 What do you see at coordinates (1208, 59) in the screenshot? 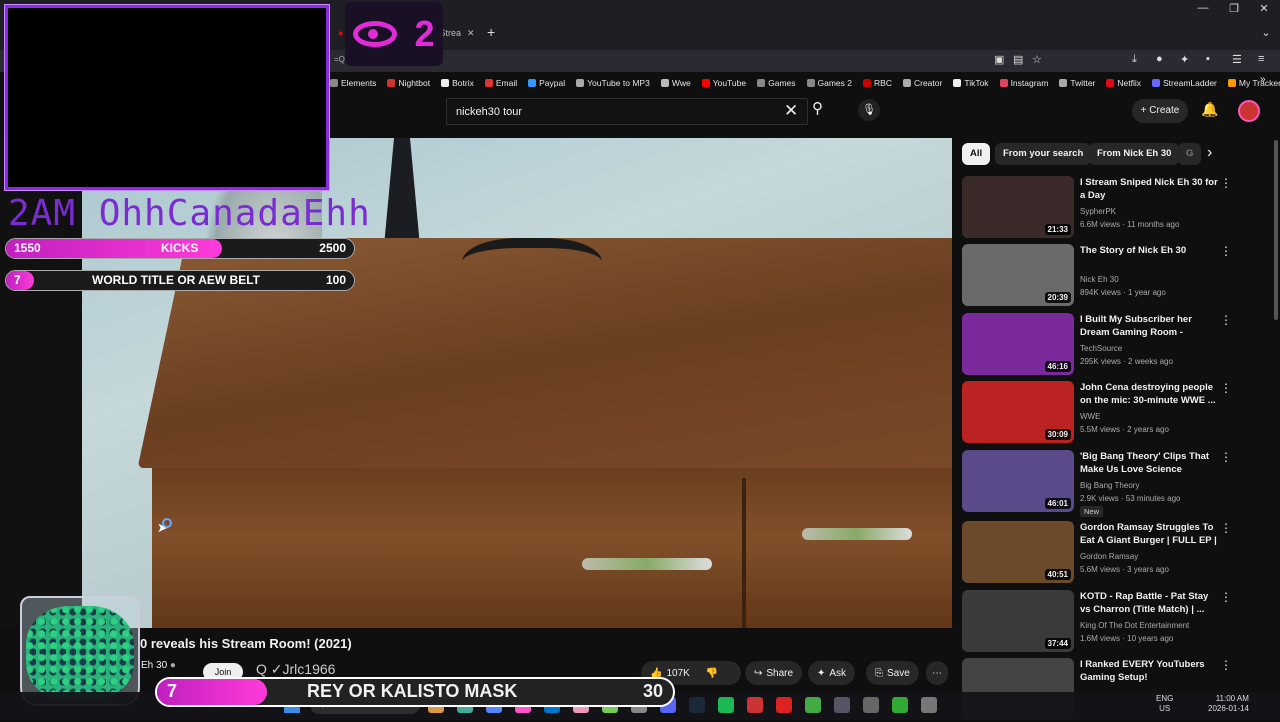
I see `addon-icon: ▪` at bounding box center [1208, 59].